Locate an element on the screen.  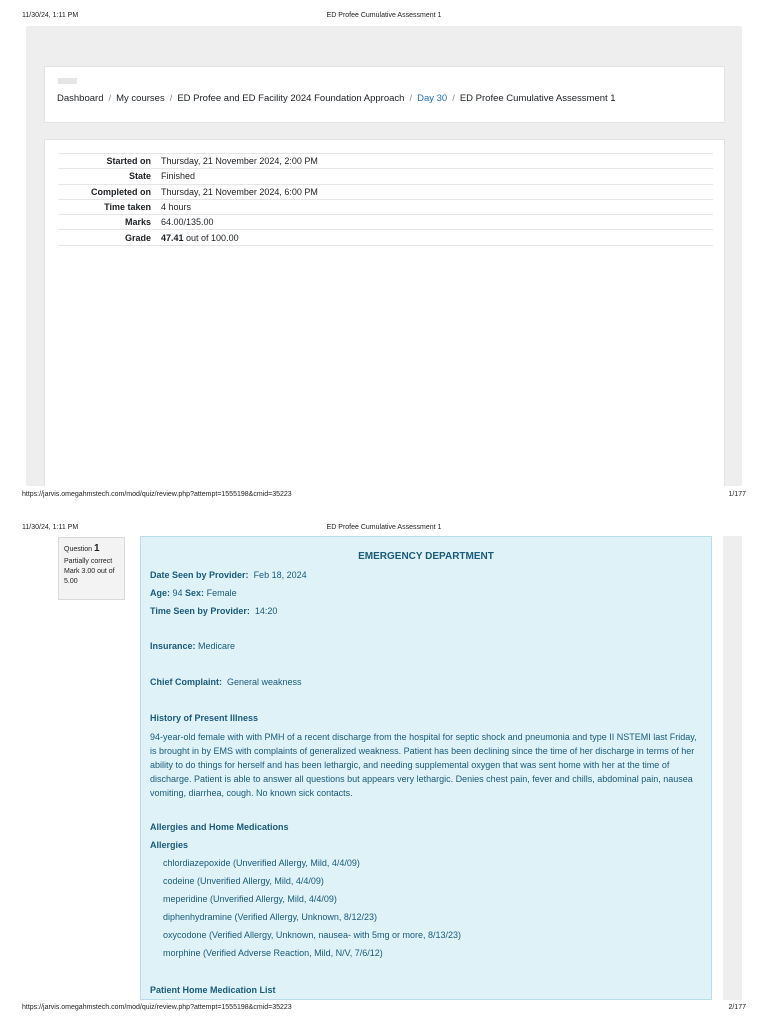
question-status: Partially correct is located at coordinates (88, 561).